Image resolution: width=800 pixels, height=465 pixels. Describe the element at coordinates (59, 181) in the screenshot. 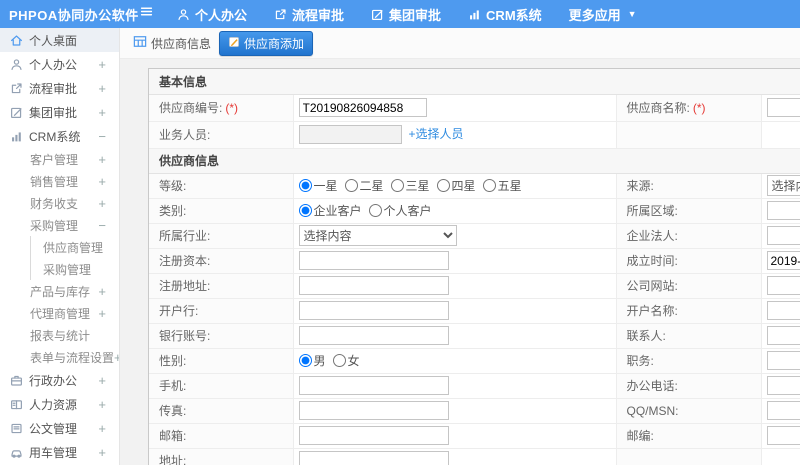

I see `sidebar-item-sales-mgmt: 销售管理 +` at that location.